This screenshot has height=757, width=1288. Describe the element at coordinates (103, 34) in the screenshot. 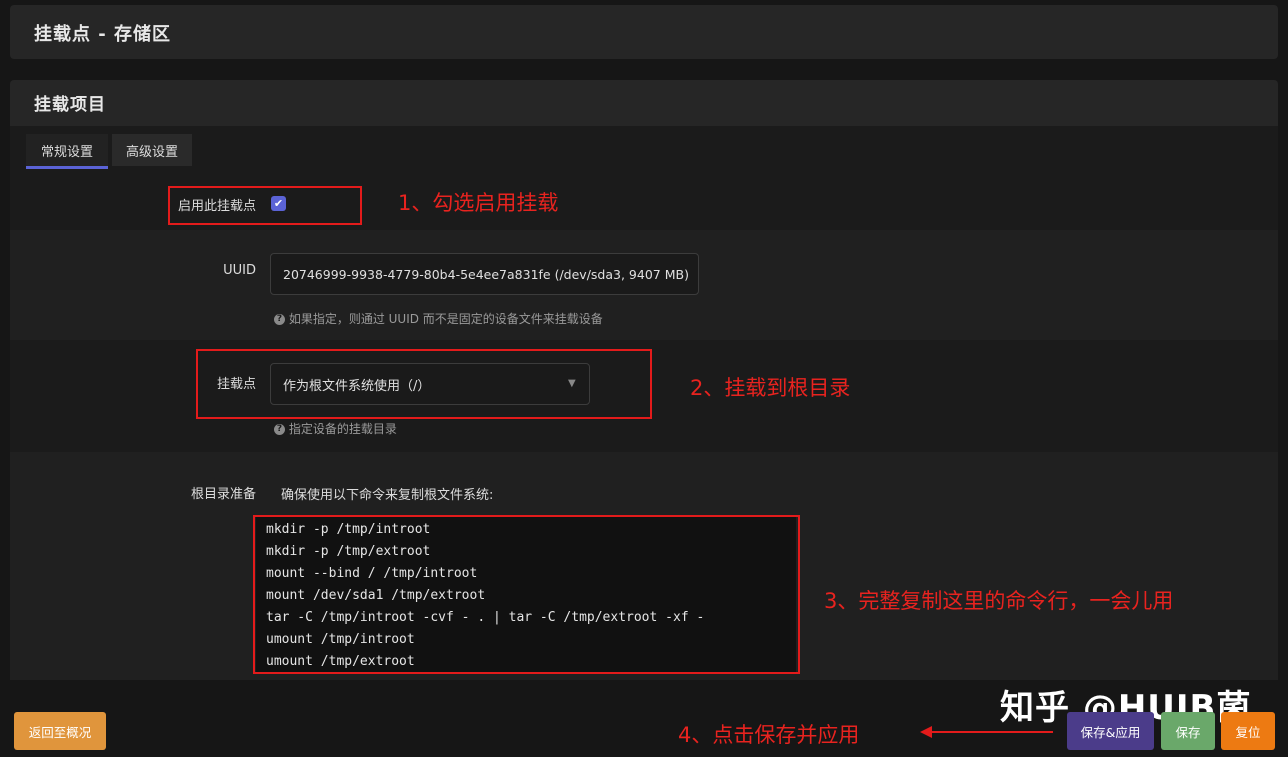

I see `page-title: 挂载点 - 存储区` at that location.